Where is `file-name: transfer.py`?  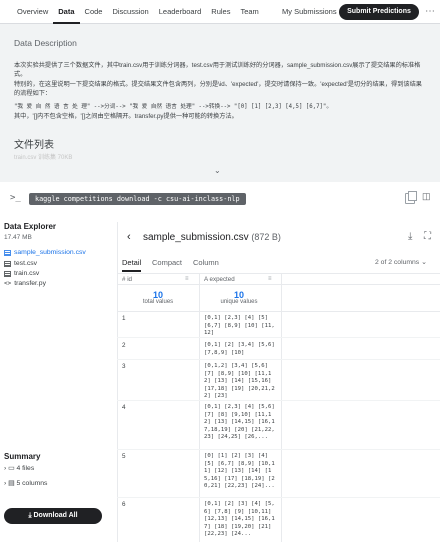
file-name: transfer.py is located at coordinates (30, 283).